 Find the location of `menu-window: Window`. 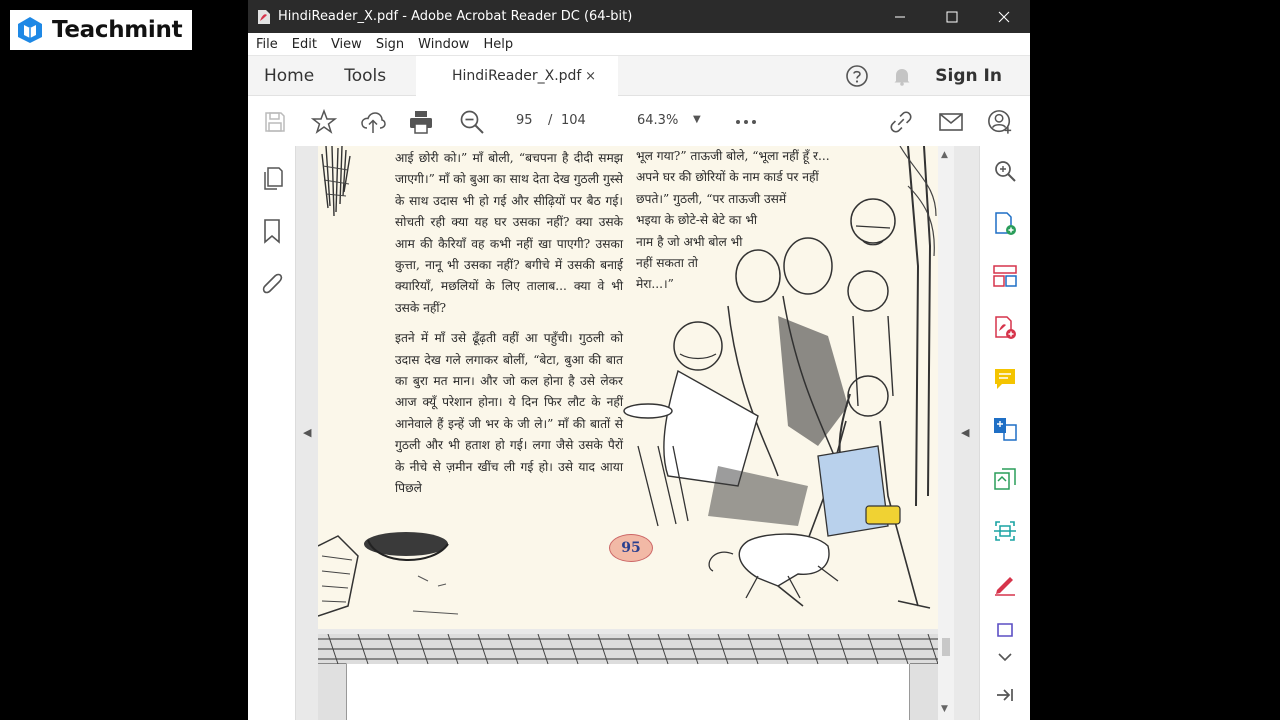

menu-window: Window is located at coordinates (443, 44).